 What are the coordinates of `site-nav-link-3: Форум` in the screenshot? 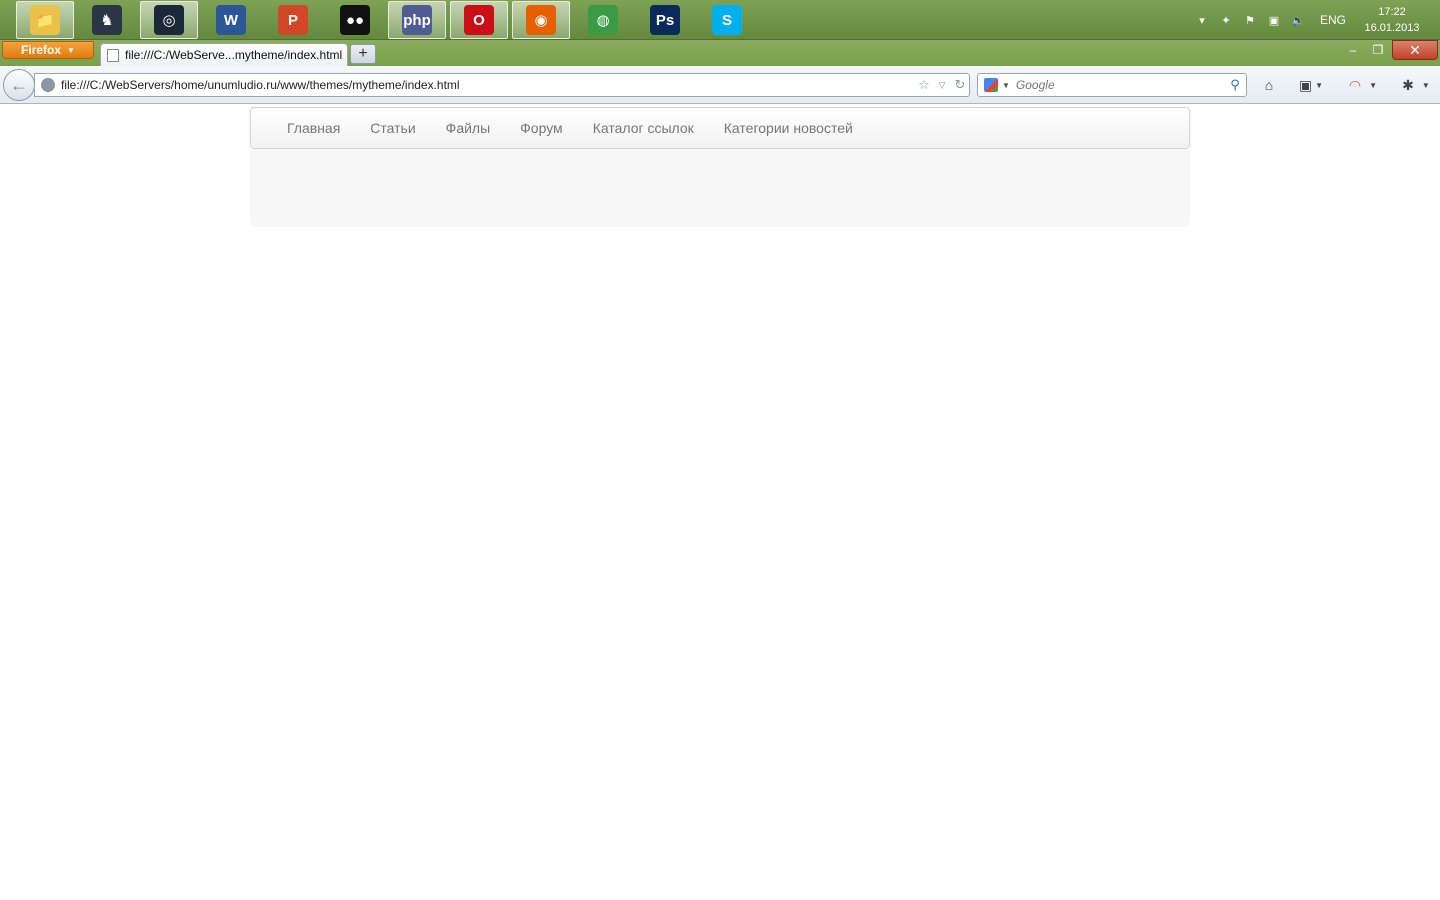 It's located at (541, 128).